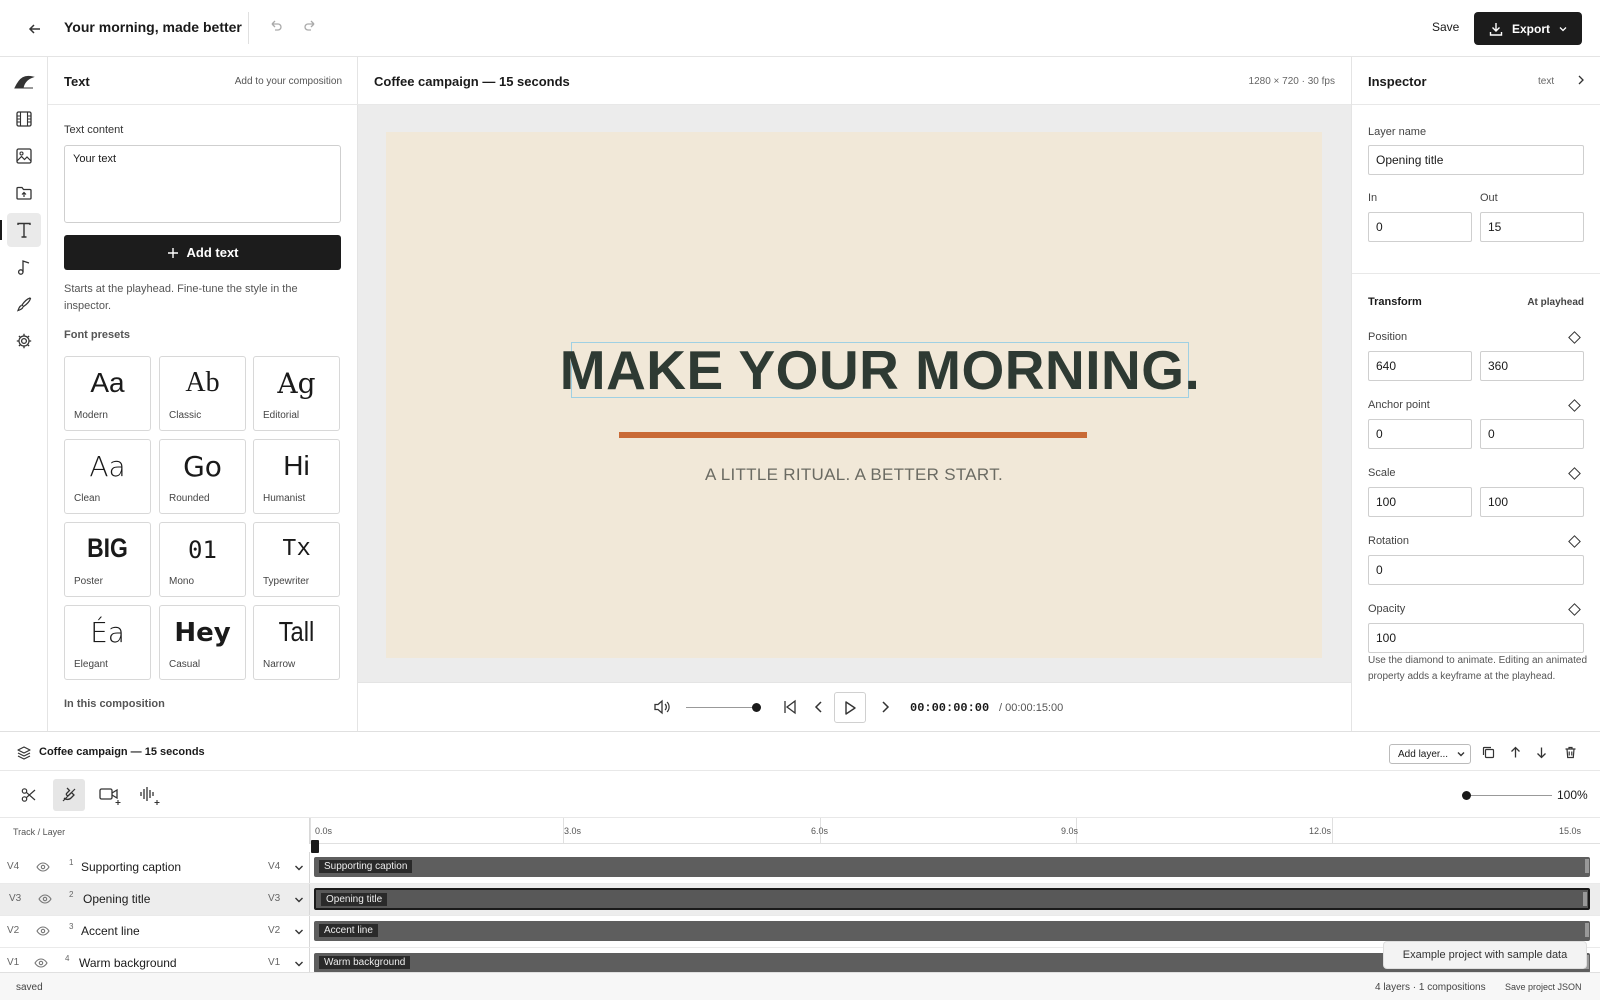 The height and width of the screenshot is (1000, 1600). Describe the element at coordinates (1532, 434) in the screenshot. I see `anchor-y-input: 0` at that location.